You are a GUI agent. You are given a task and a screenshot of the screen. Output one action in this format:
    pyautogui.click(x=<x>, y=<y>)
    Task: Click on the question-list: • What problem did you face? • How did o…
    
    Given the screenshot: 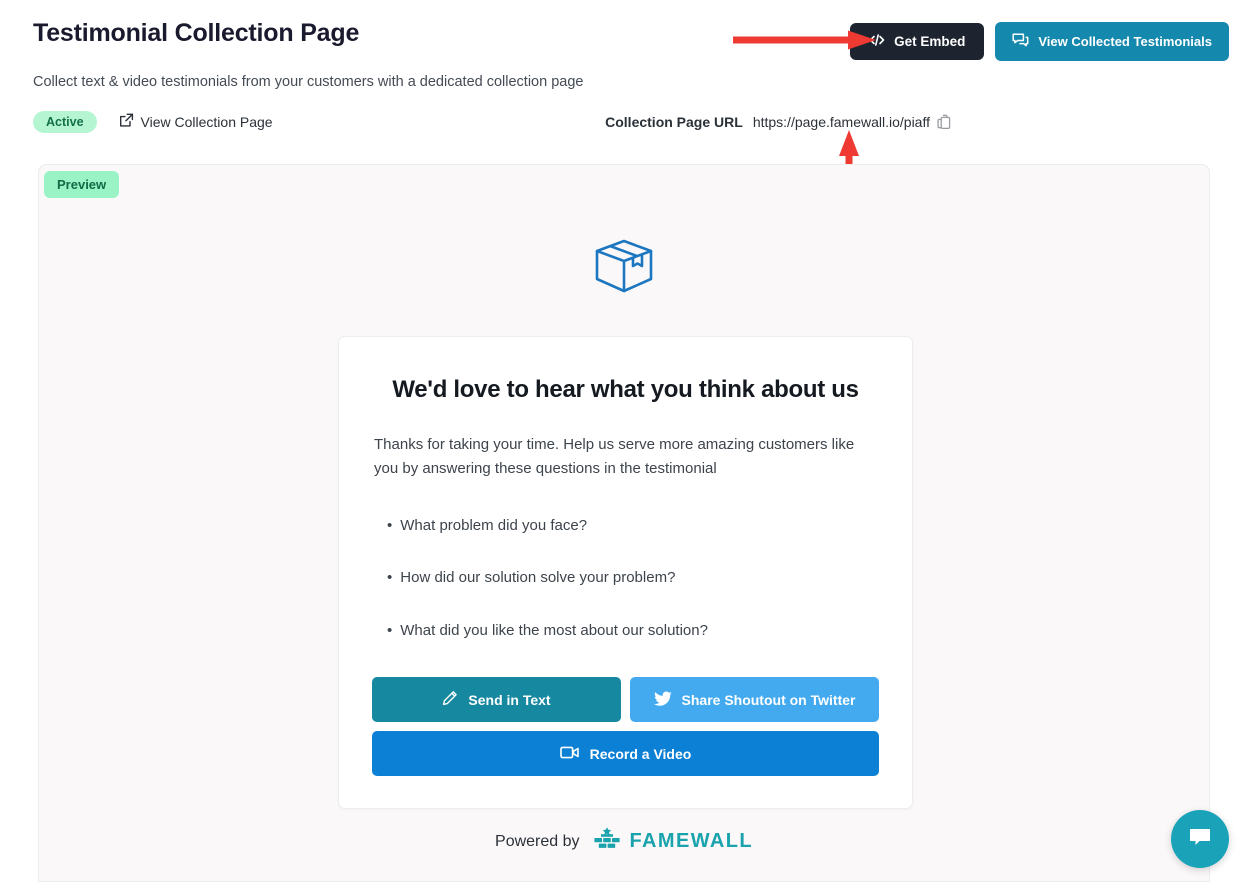 What is the action you would take?
    pyautogui.click(x=625, y=579)
    